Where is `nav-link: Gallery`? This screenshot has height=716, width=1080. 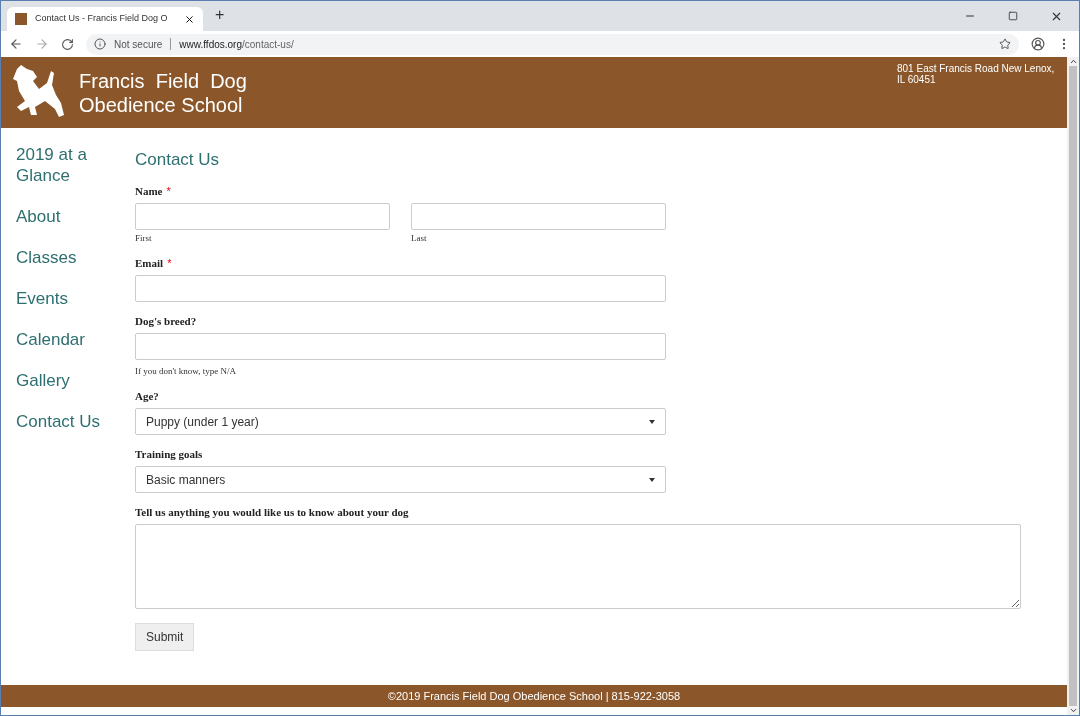
nav-link: Gallery is located at coordinates (75, 380).